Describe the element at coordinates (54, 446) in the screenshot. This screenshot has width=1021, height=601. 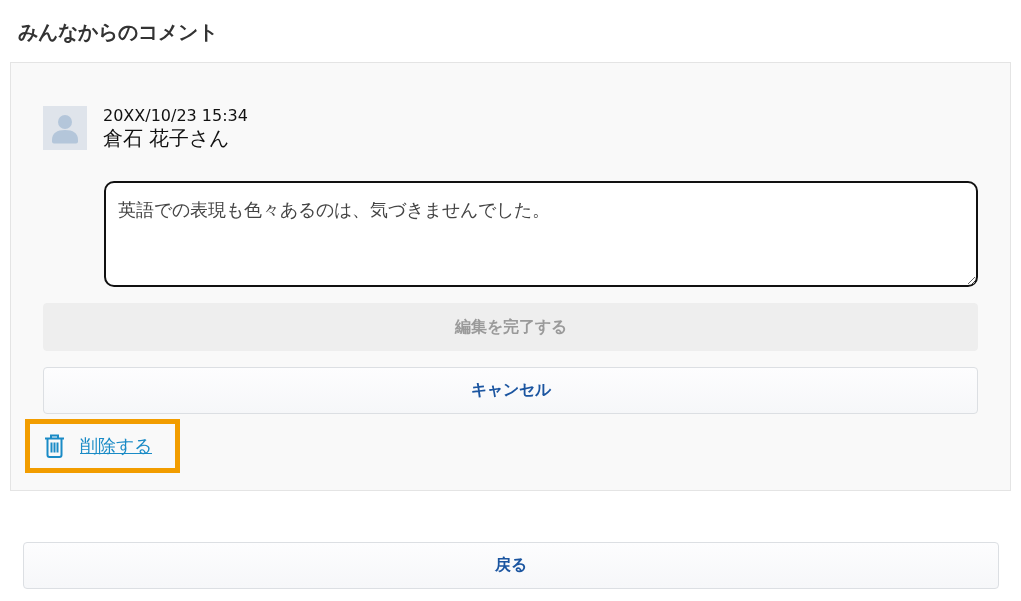
I see `trash-icon` at that location.